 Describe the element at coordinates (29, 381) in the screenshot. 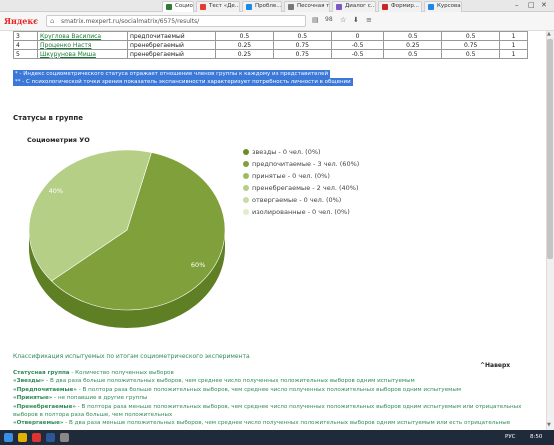

I see `definition-term: «Звезды»` at that location.